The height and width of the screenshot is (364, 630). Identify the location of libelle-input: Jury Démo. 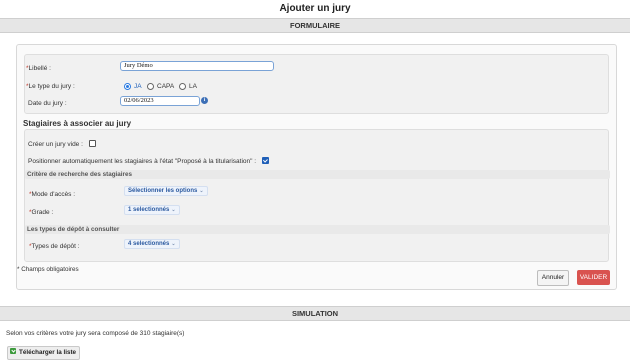
(197, 66).